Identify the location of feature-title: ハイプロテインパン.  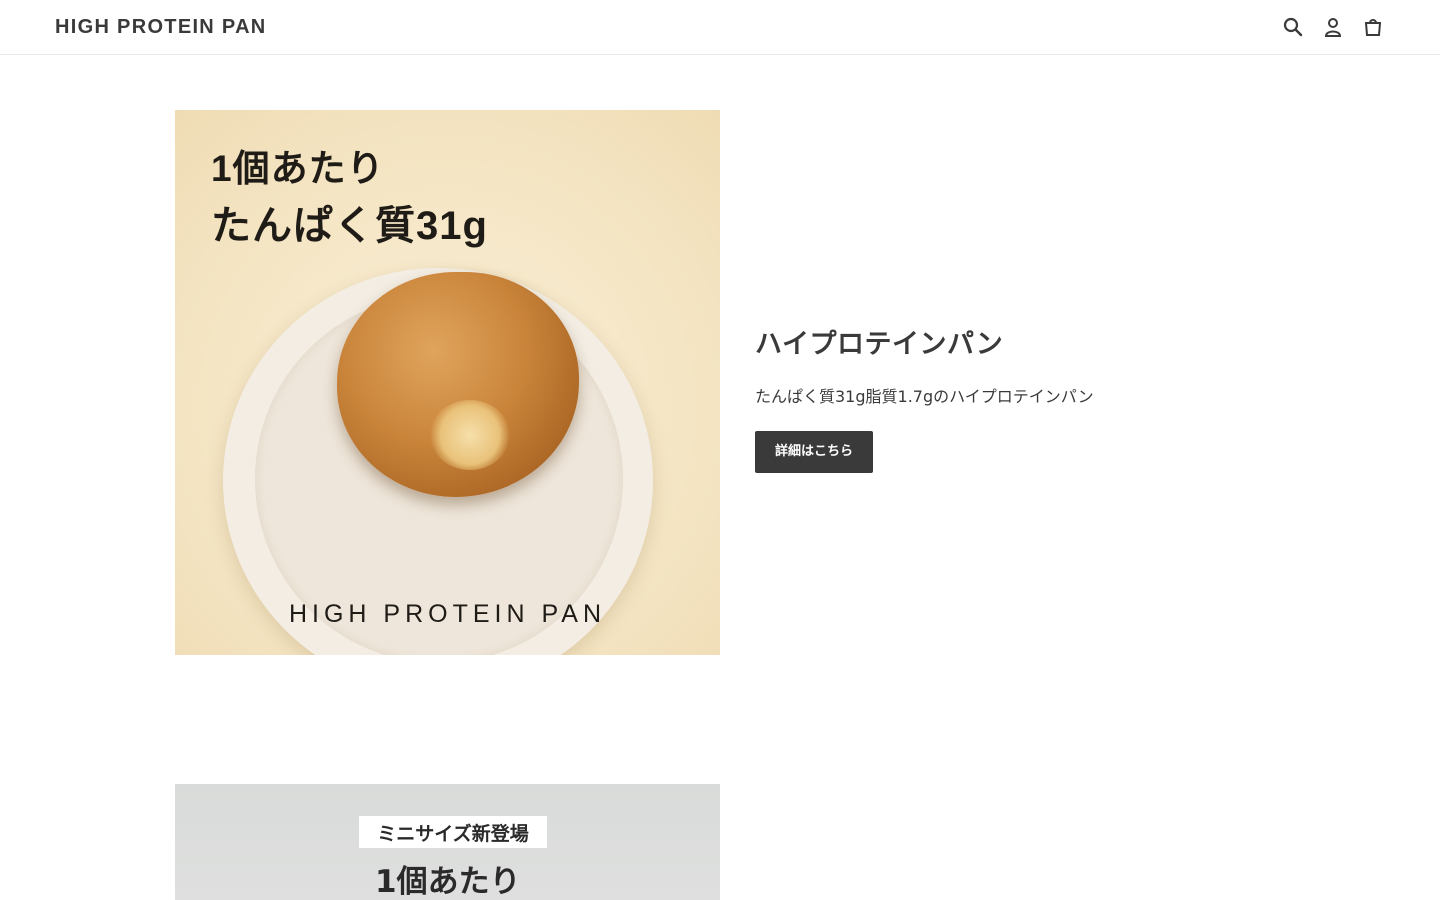
(879, 344).